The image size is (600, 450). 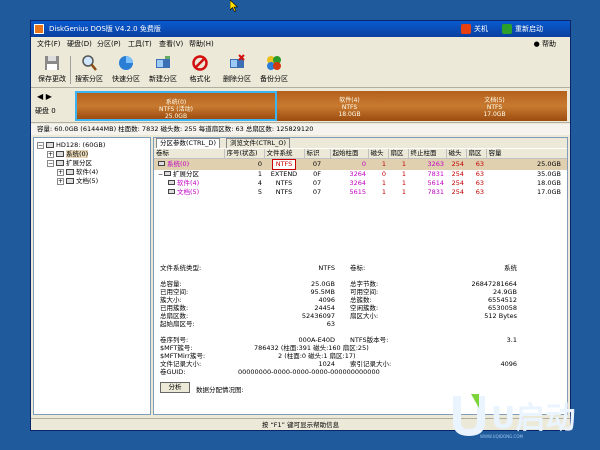 What do you see at coordinates (360, 164) in the screenshot?
I see `table-row: 系统(0) 0 NTFS 07 0 1 1 3263 254 63 25.0GB` at bounding box center [360, 164].